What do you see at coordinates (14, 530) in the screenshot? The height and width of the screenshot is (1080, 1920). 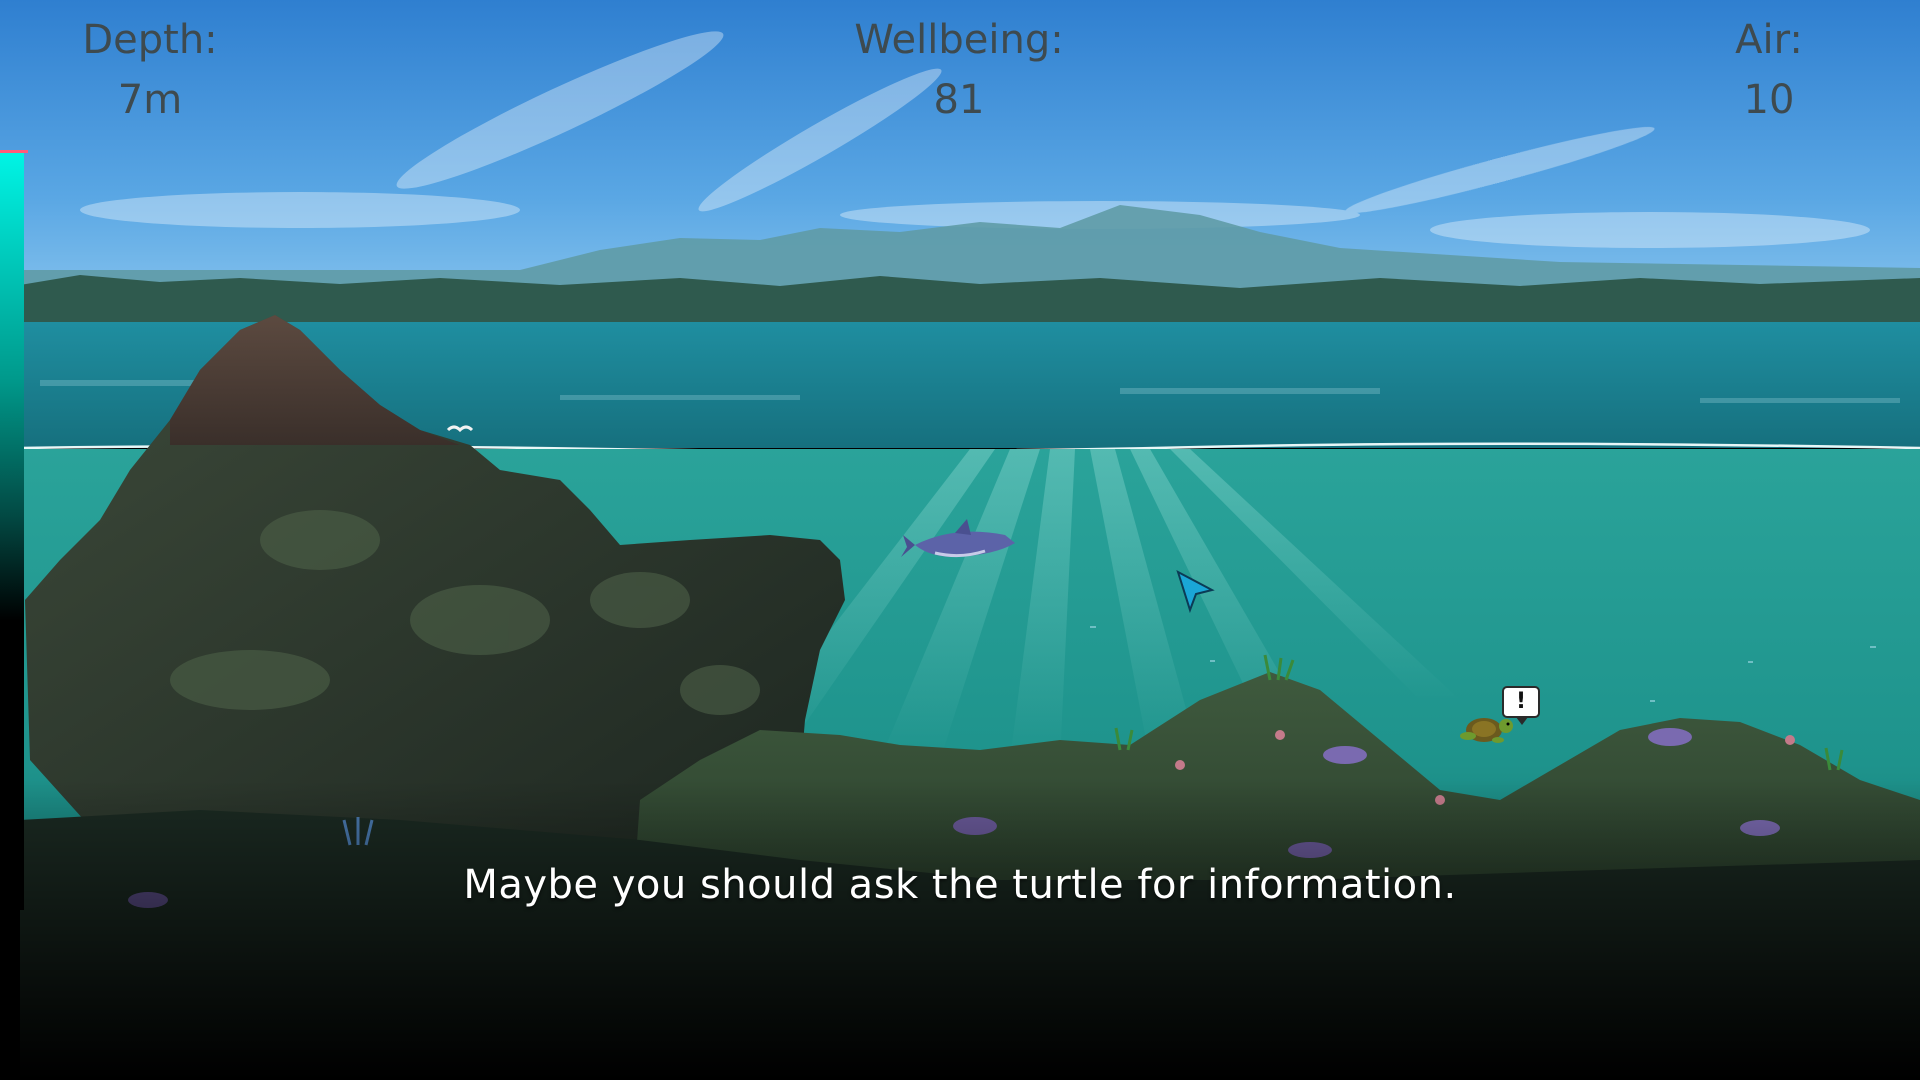 I see `depth-gauge` at bounding box center [14, 530].